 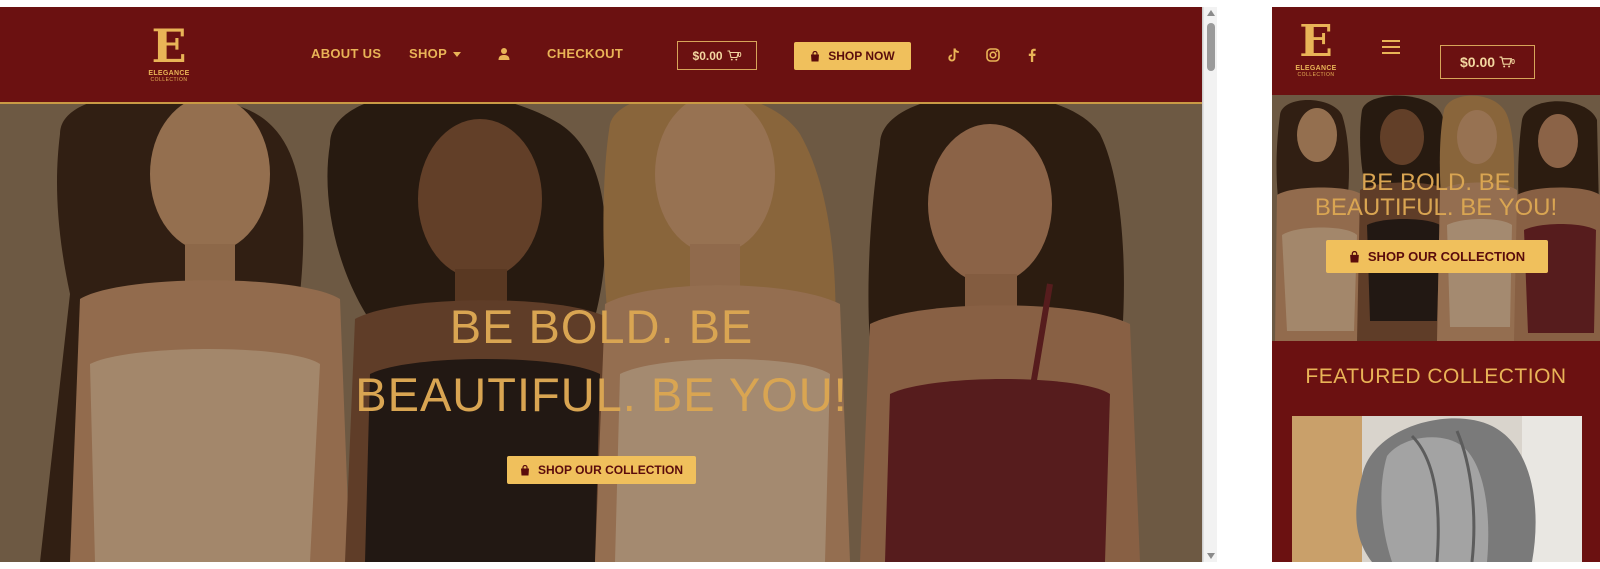 What do you see at coordinates (1391, 47) in the screenshot?
I see `hamburger-icon` at bounding box center [1391, 47].